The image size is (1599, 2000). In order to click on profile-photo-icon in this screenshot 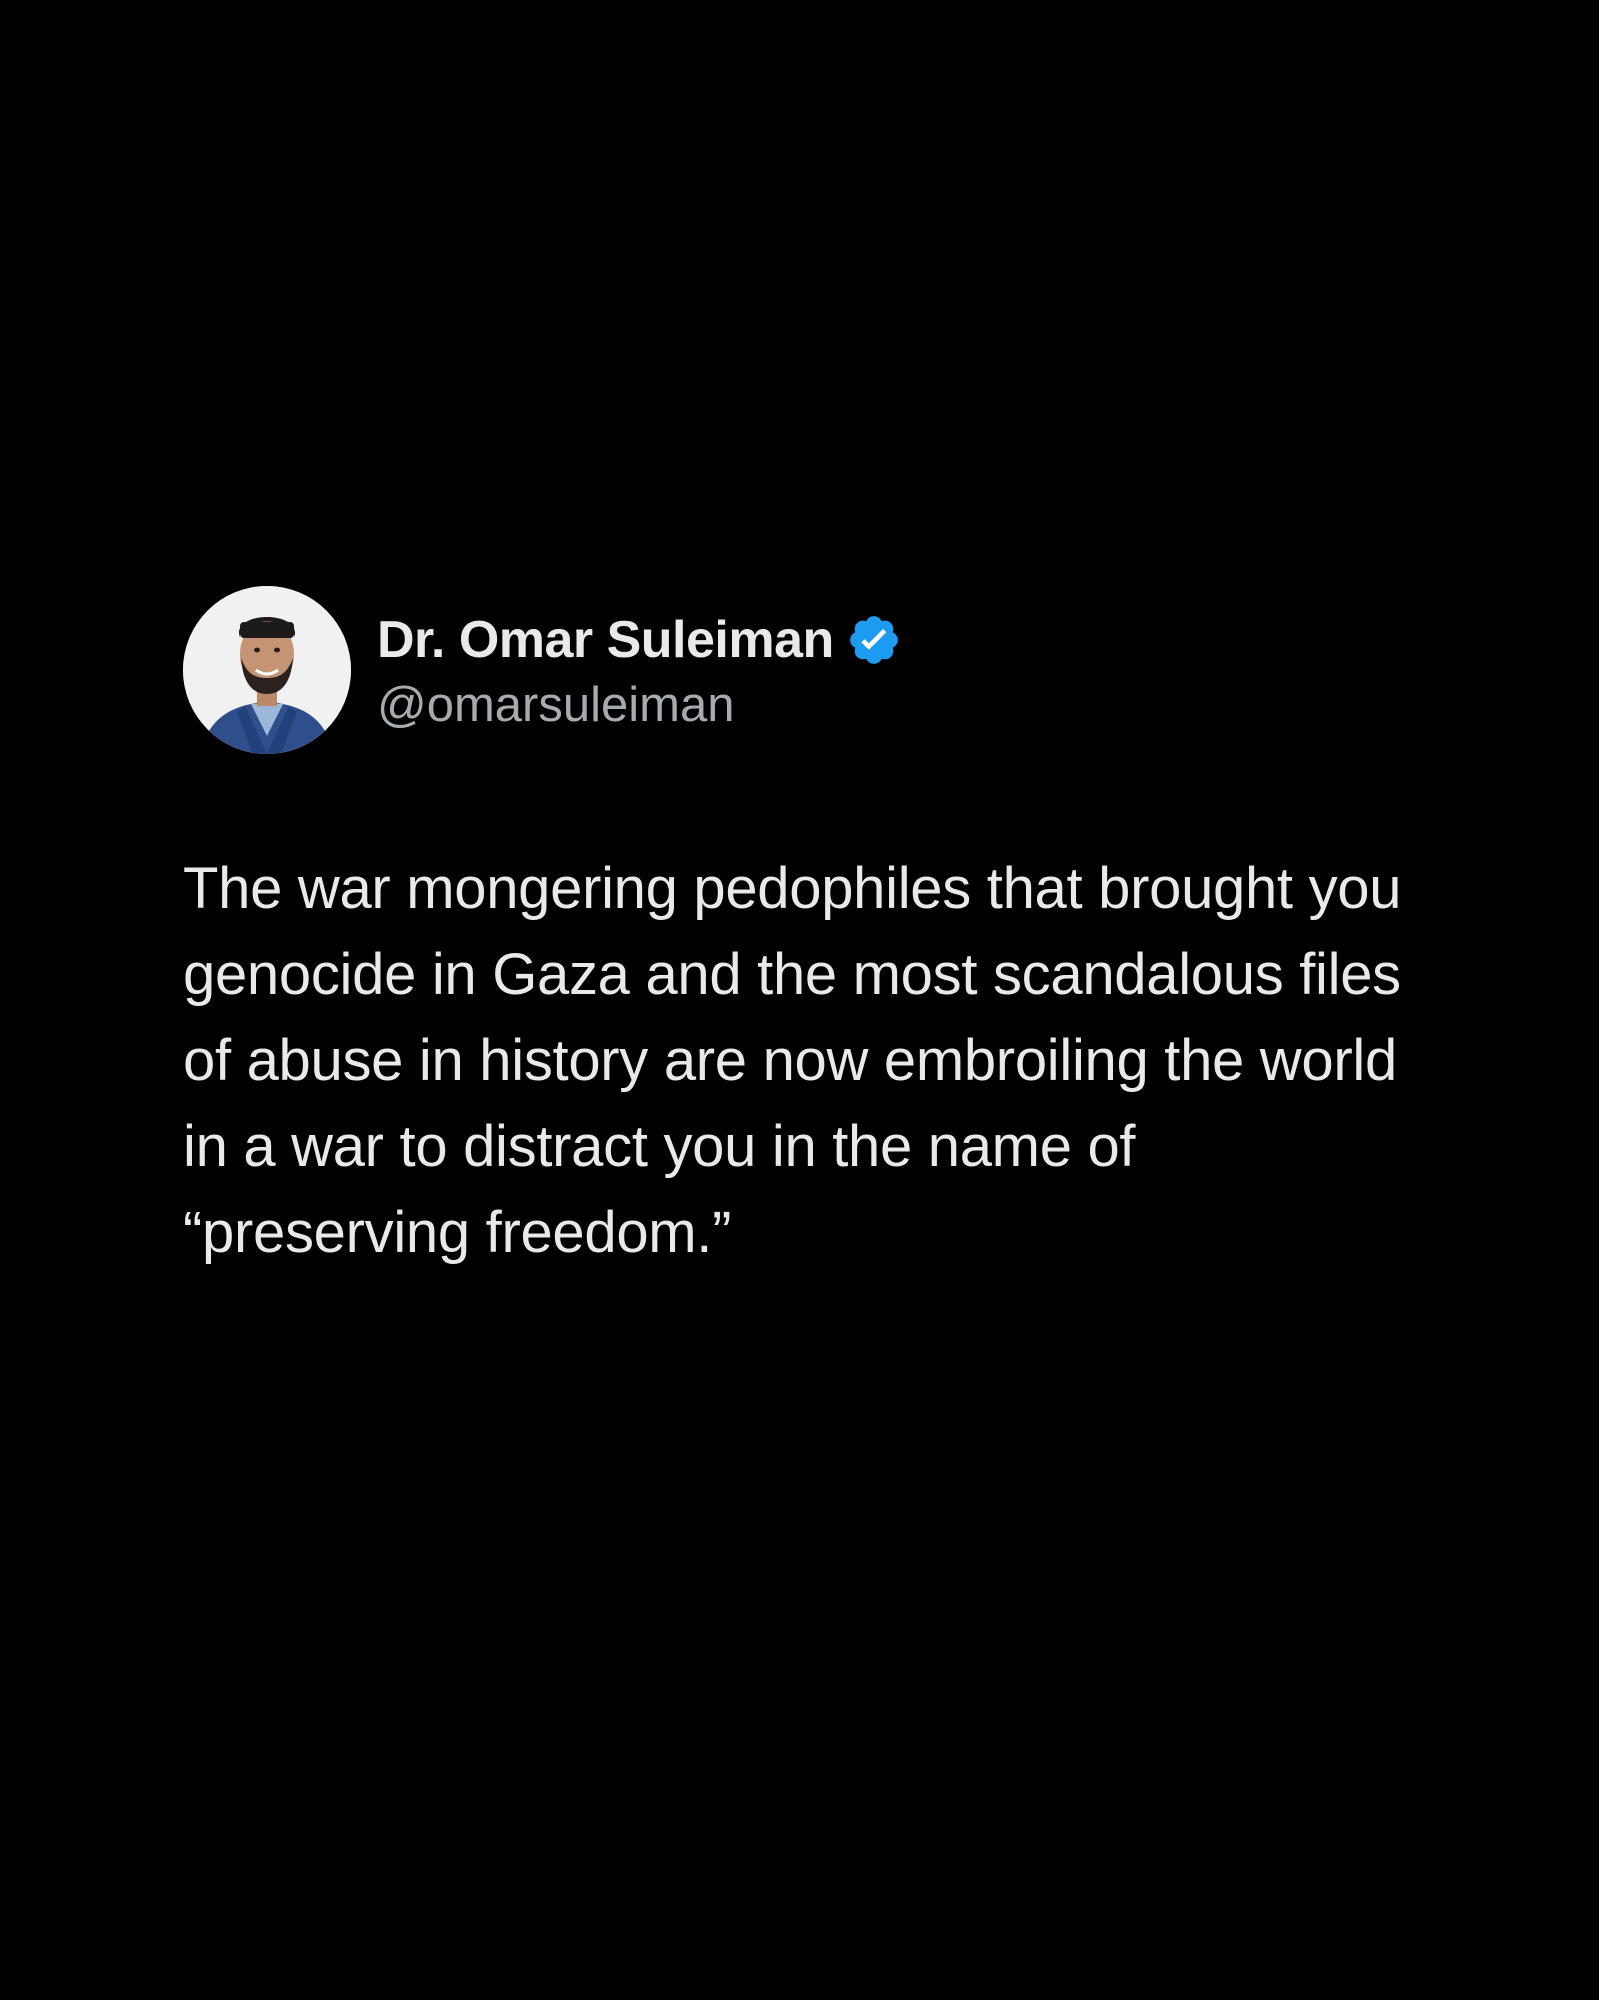, I will do `click(267, 670)`.